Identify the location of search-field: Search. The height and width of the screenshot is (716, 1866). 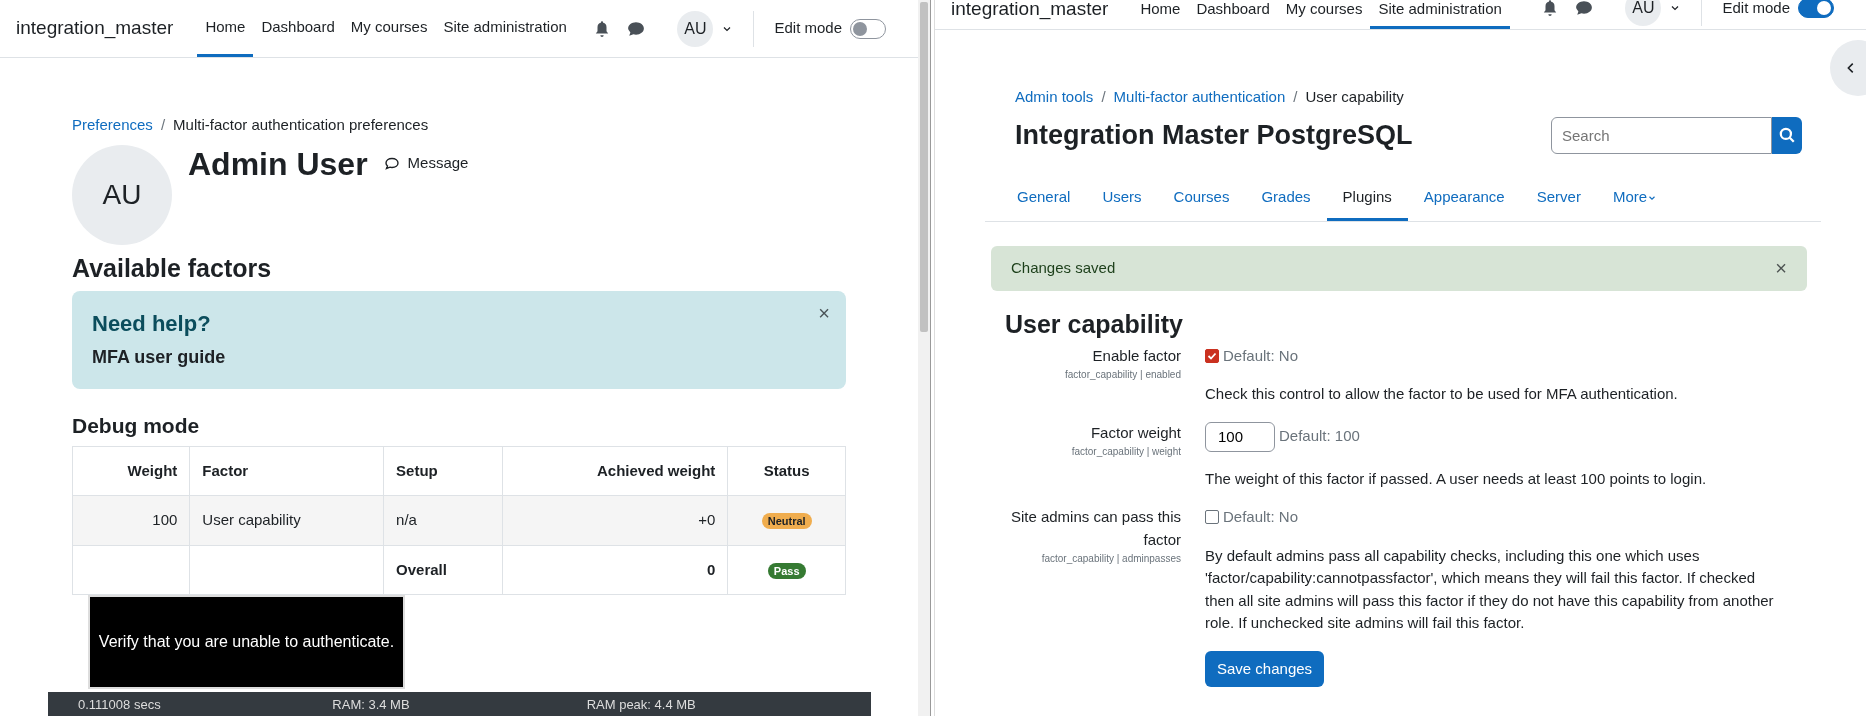
(1661, 135).